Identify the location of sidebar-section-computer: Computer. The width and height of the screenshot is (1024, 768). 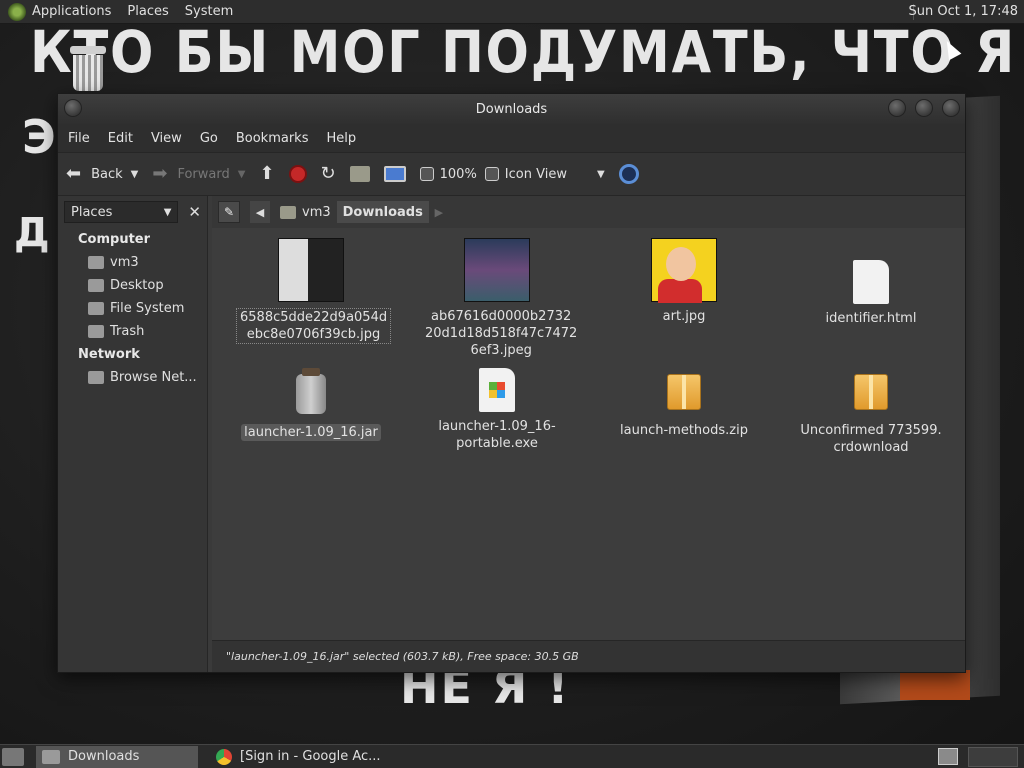
(114, 239).